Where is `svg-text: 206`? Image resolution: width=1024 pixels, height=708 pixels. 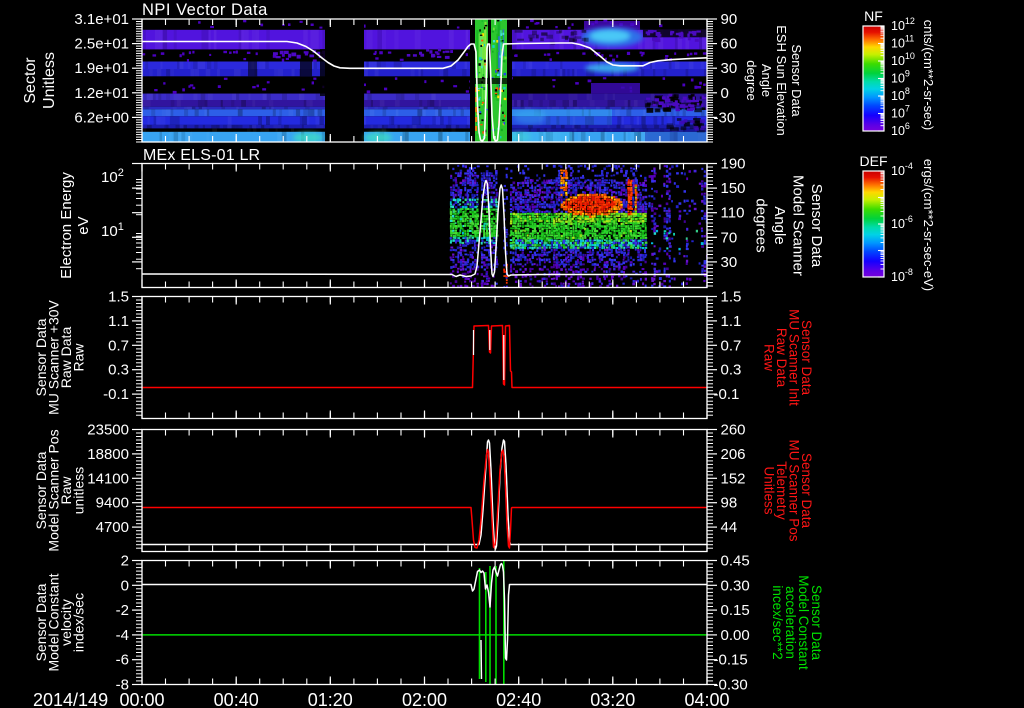 svg-text: 206 is located at coordinates (733, 454).